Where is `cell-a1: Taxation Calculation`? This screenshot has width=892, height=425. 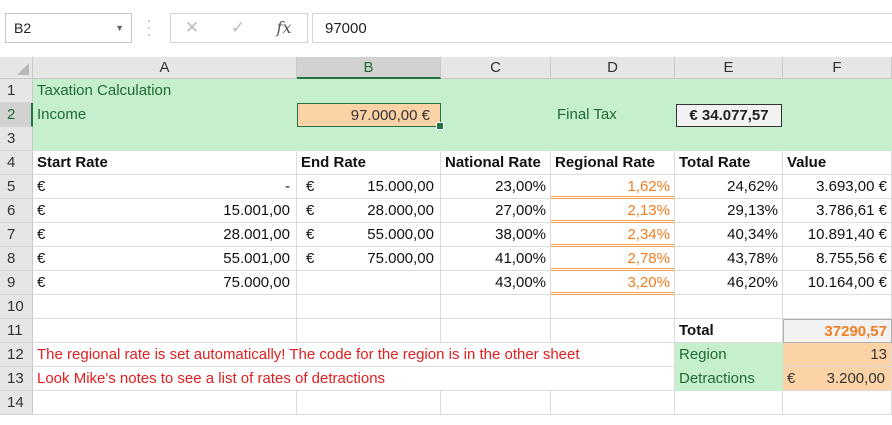
cell-a1: Taxation Calculation is located at coordinates (462, 91).